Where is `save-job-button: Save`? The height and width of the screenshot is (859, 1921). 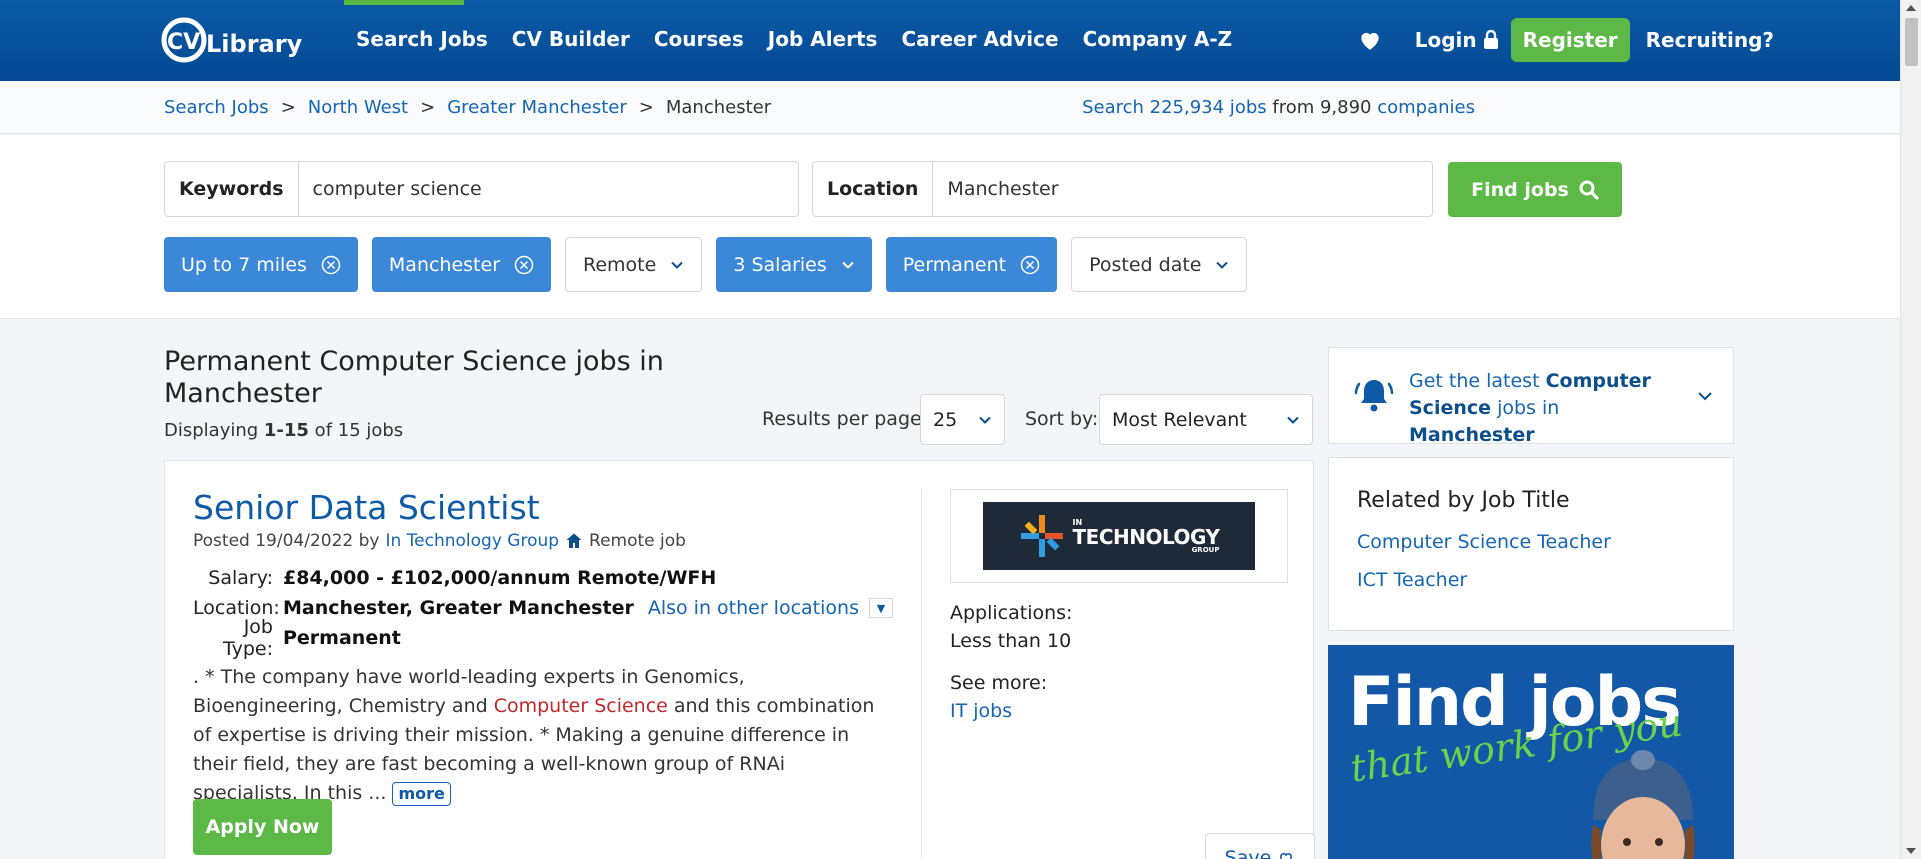
save-job-button: Save is located at coordinates (1260, 846).